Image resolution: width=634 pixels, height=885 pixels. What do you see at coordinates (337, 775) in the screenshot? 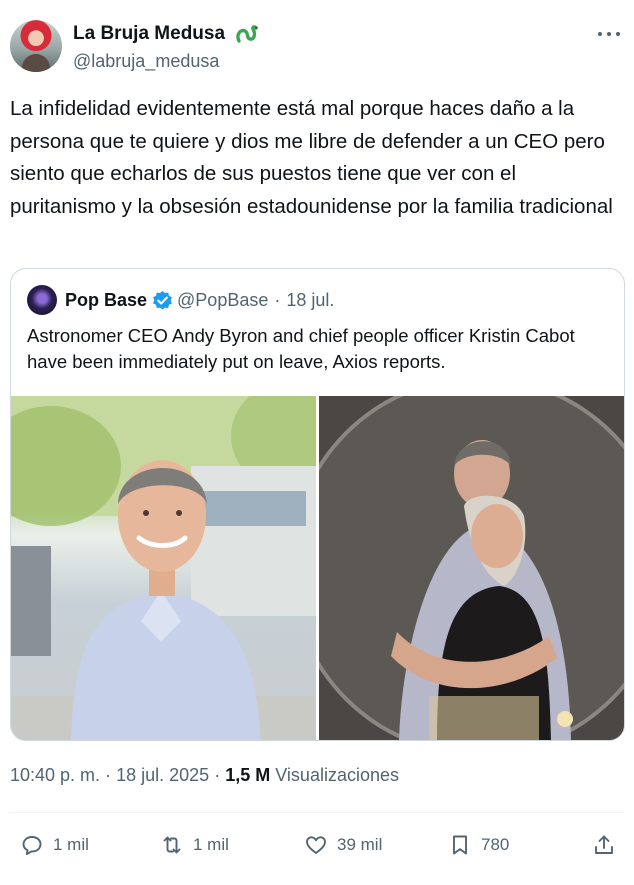
I see `views-label: Visualizaciones` at bounding box center [337, 775].